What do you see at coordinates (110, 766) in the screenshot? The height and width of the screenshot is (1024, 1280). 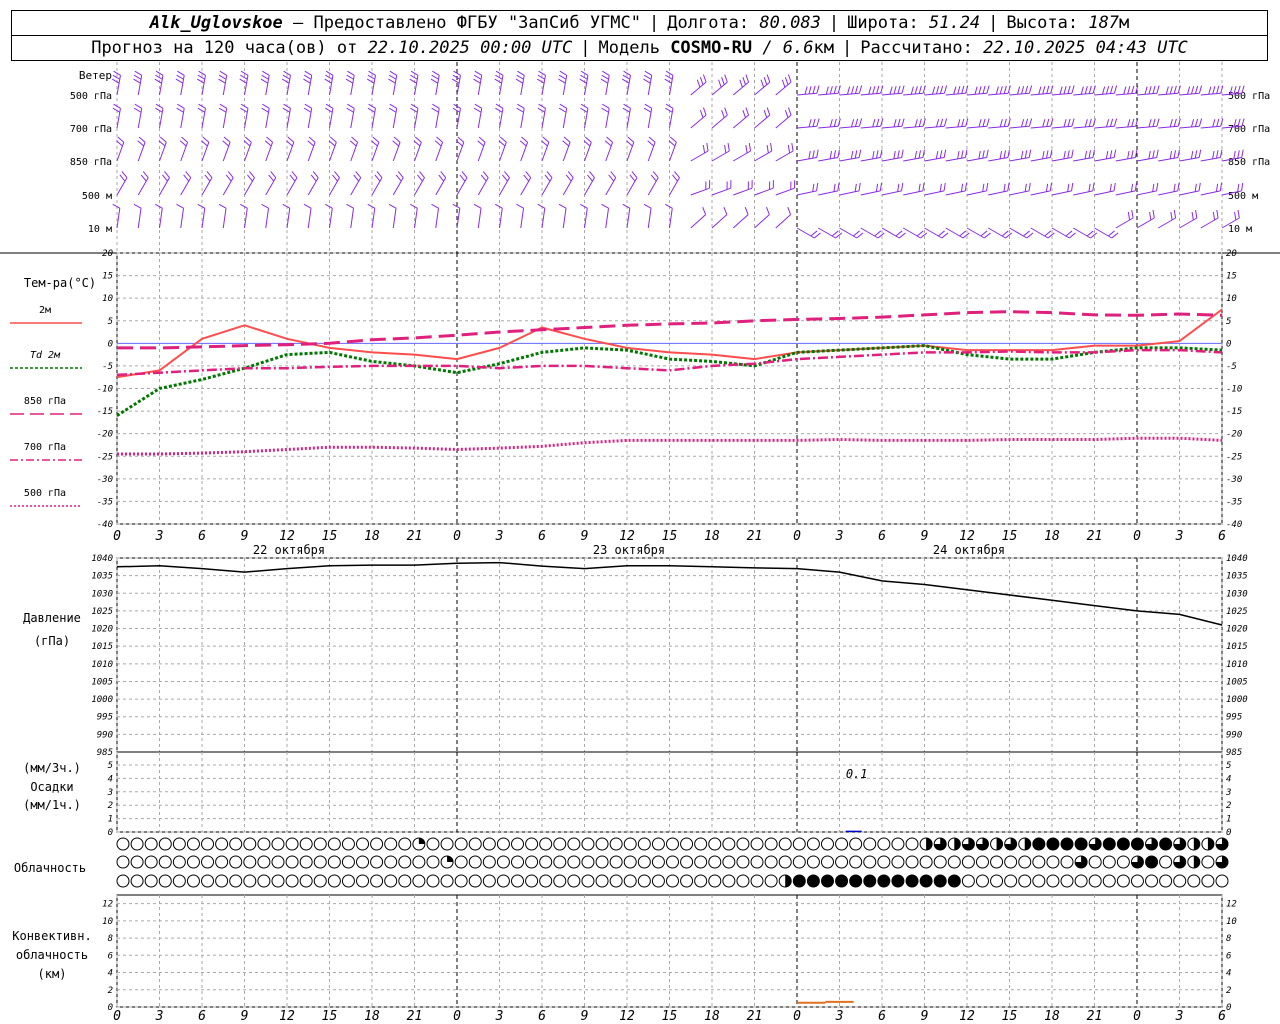 I see `precip-ytick-left: 5` at bounding box center [110, 766].